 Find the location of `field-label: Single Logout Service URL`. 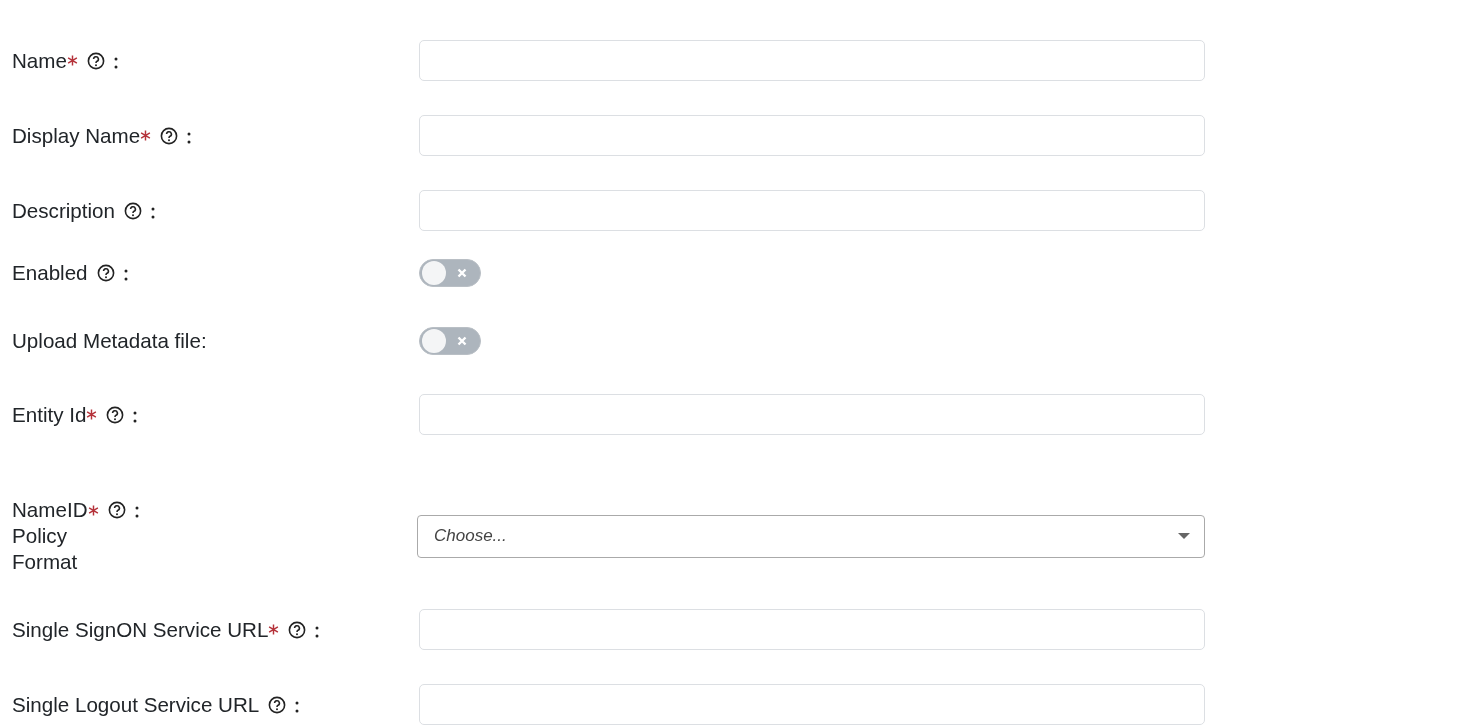

field-label: Single Logout Service URL is located at coordinates (136, 704).